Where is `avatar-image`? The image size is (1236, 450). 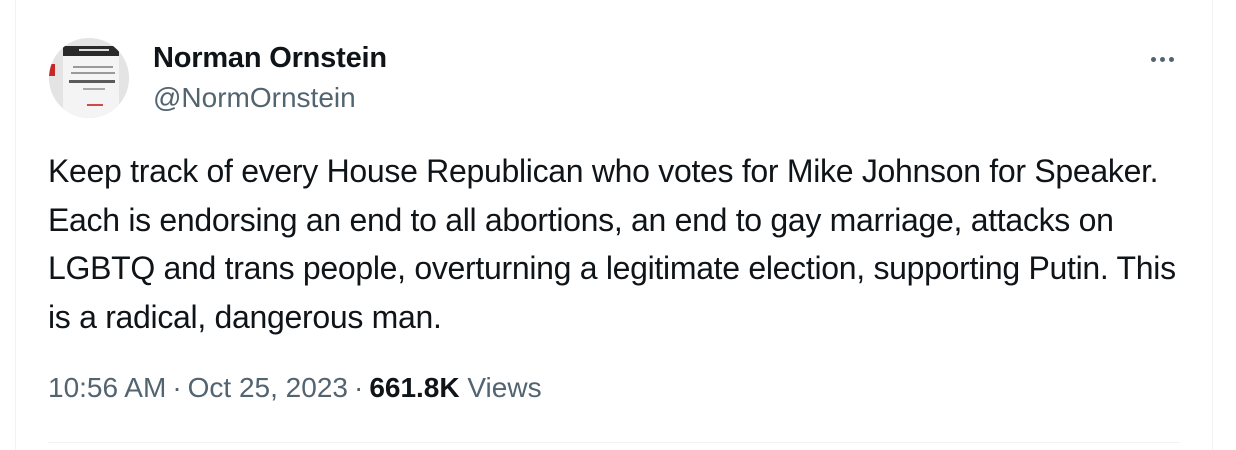 avatar-image is located at coordinates (89, 78).